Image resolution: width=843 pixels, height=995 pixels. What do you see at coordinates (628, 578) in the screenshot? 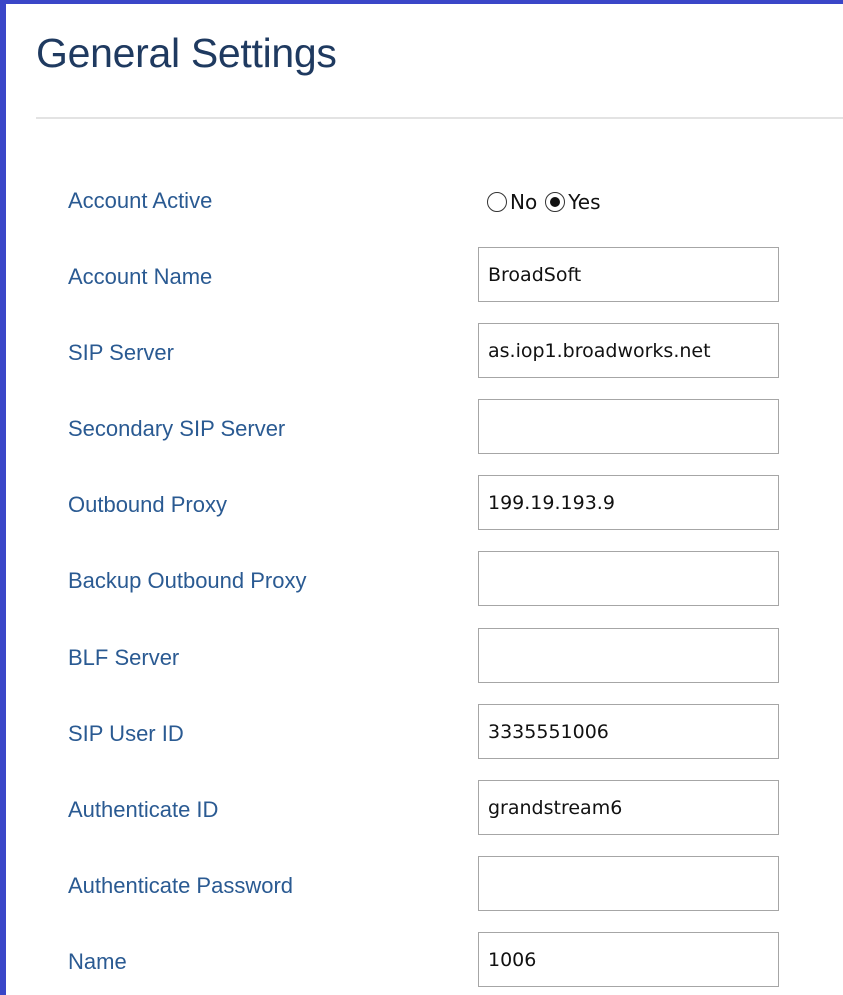
I see `backup-outbound-proxy-input` at bounding box center [628, 578].